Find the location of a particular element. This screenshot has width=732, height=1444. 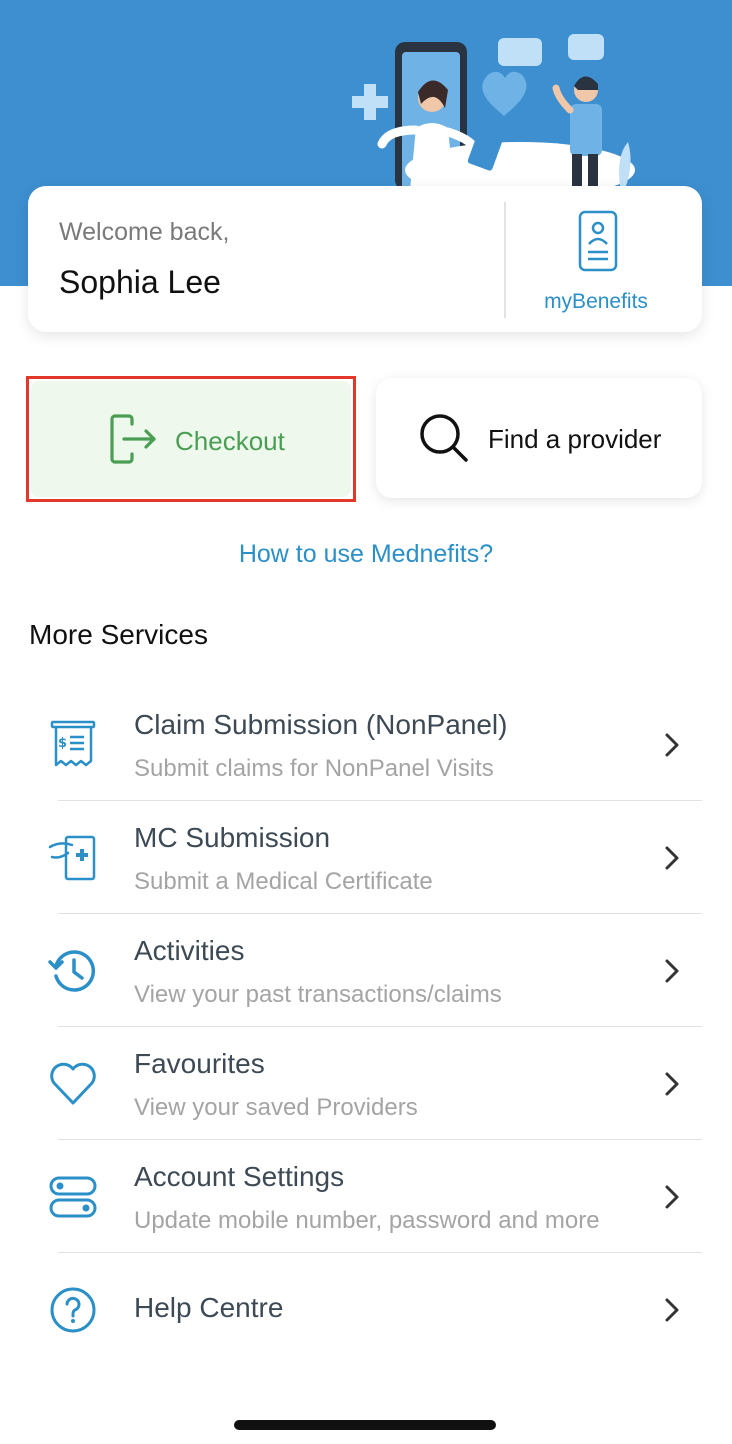

find-provider-label: Find a provider is located at coordinates (575, 439).